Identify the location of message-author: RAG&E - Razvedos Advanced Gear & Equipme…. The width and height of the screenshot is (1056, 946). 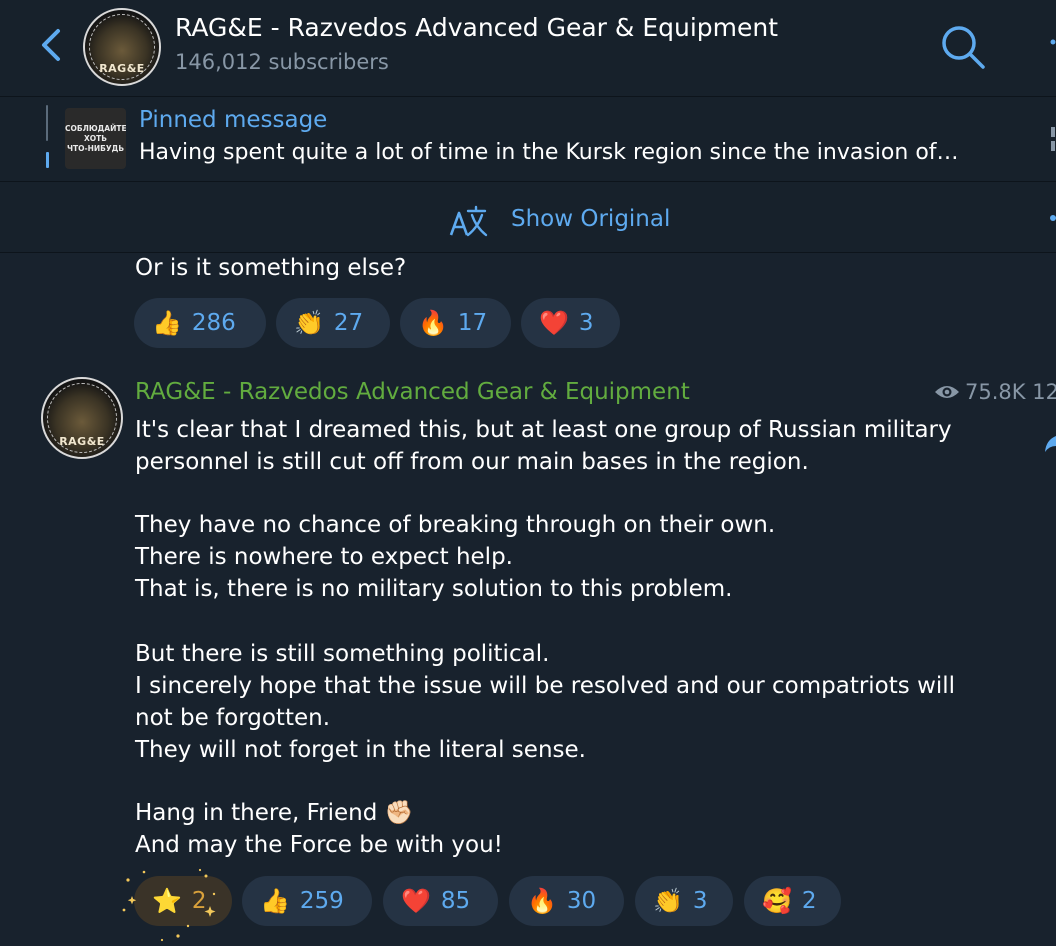
(412, 392).